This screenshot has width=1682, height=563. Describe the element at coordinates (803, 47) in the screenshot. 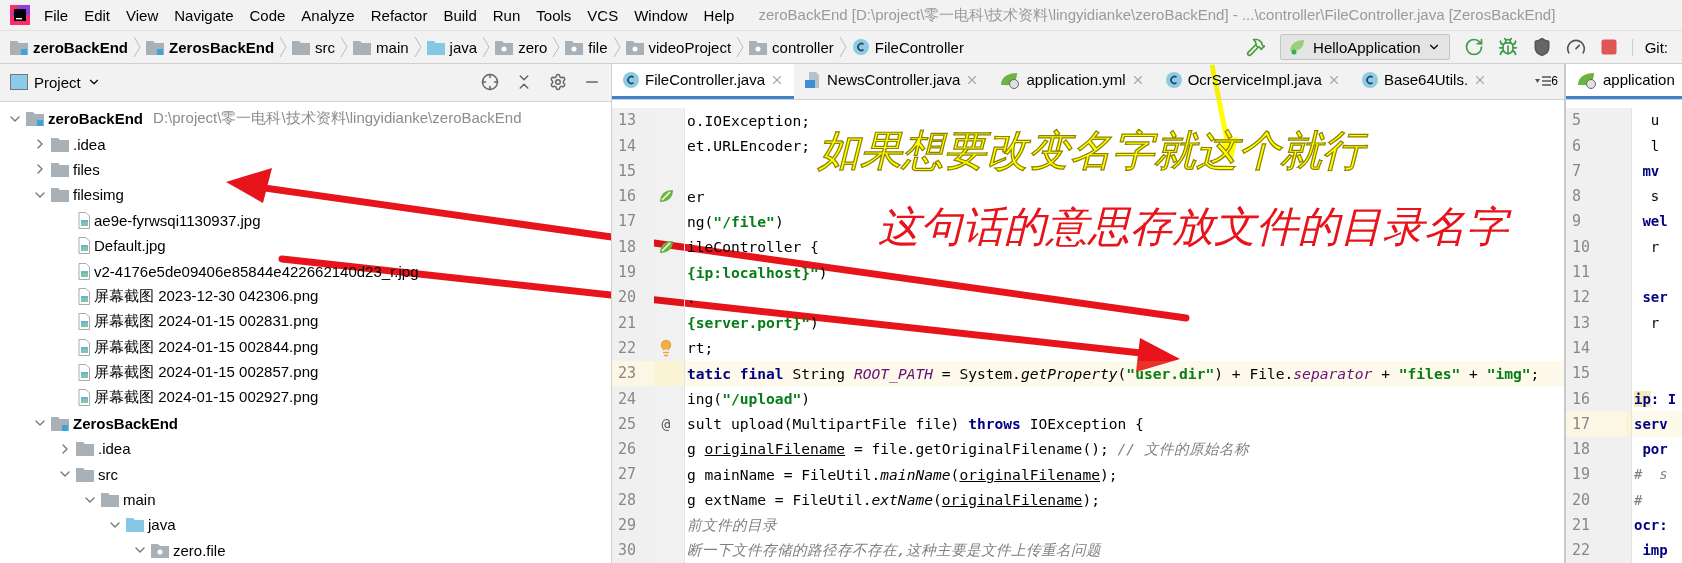

I see `breadcrumb-item: controller` at that location.